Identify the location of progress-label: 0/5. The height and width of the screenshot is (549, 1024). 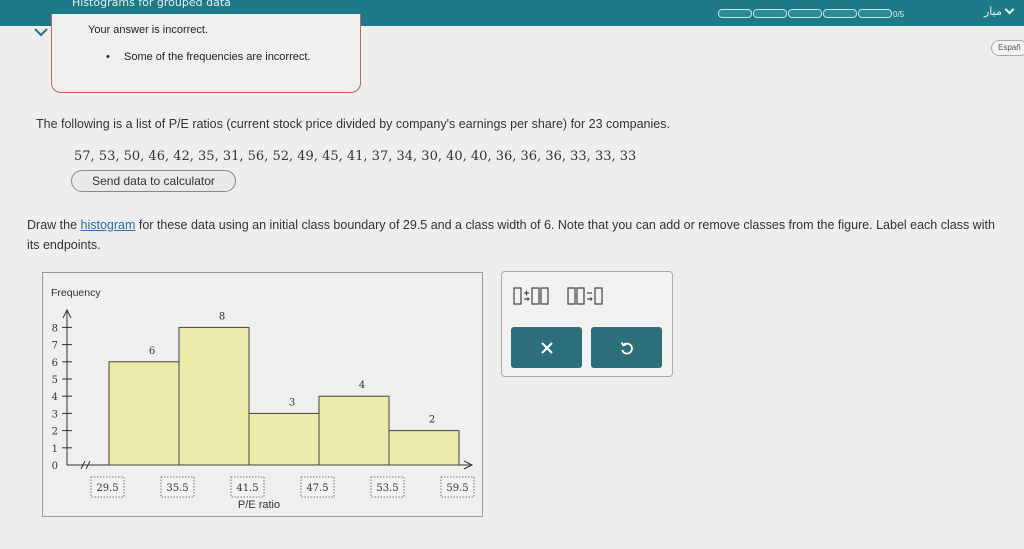
(899, 14).